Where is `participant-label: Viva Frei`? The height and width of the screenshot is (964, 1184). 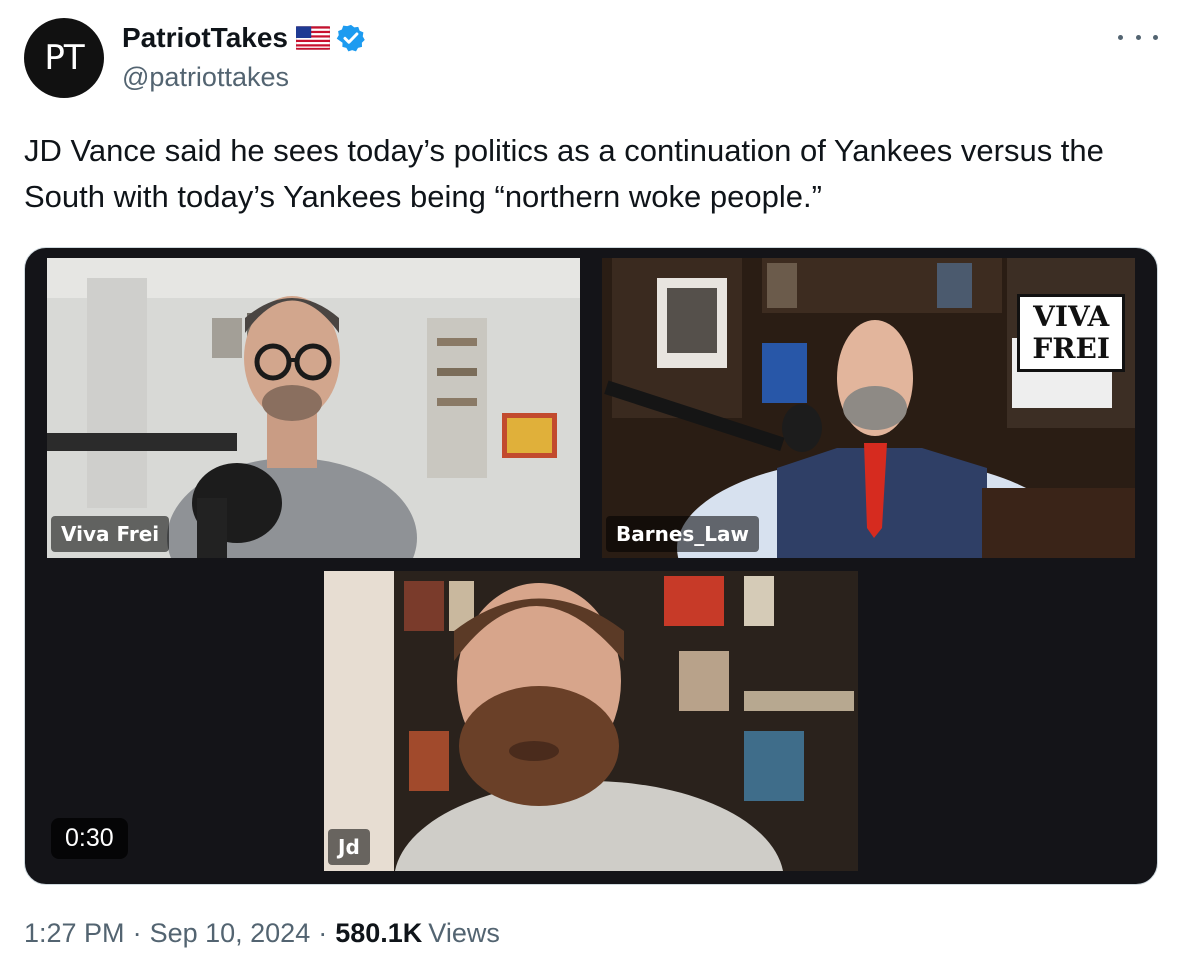
participant-label: Viva Frei is located at coordinates (110, 534).